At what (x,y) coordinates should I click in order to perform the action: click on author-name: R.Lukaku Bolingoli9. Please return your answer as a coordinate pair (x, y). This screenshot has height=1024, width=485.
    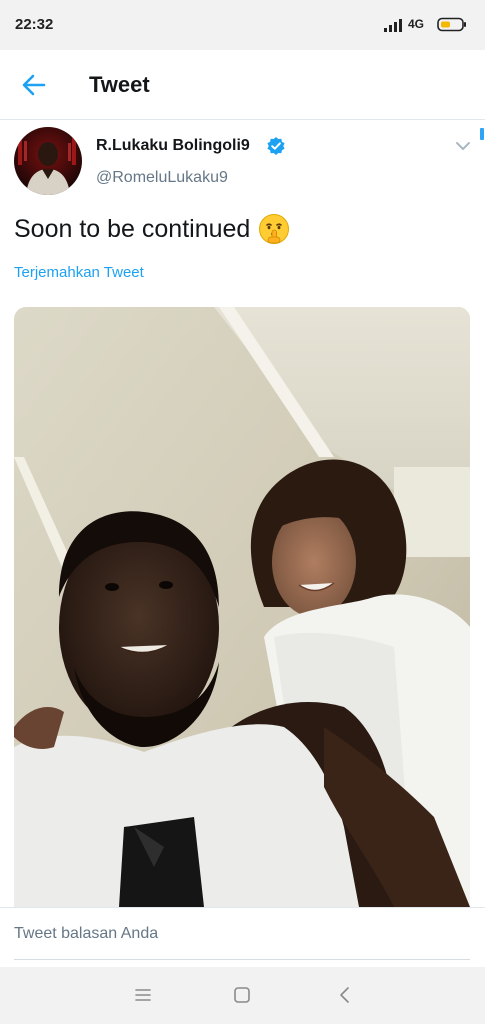
    Looking at the image, I should click on (173, 146).